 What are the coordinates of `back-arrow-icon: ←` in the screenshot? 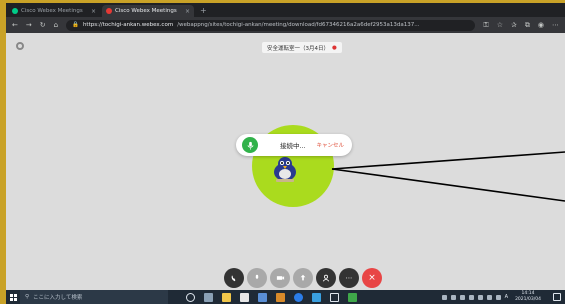 It's located at (15, 25).